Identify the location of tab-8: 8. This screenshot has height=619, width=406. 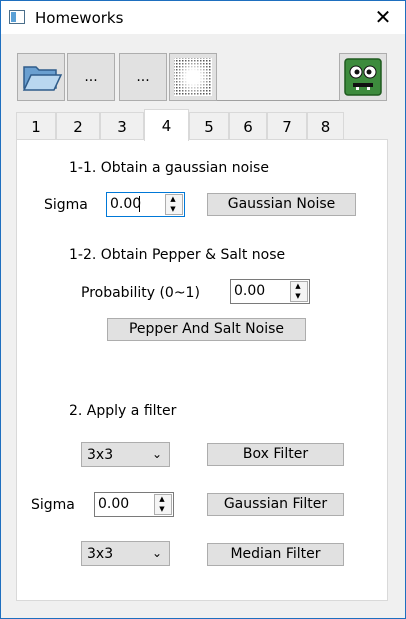
(325, 126).